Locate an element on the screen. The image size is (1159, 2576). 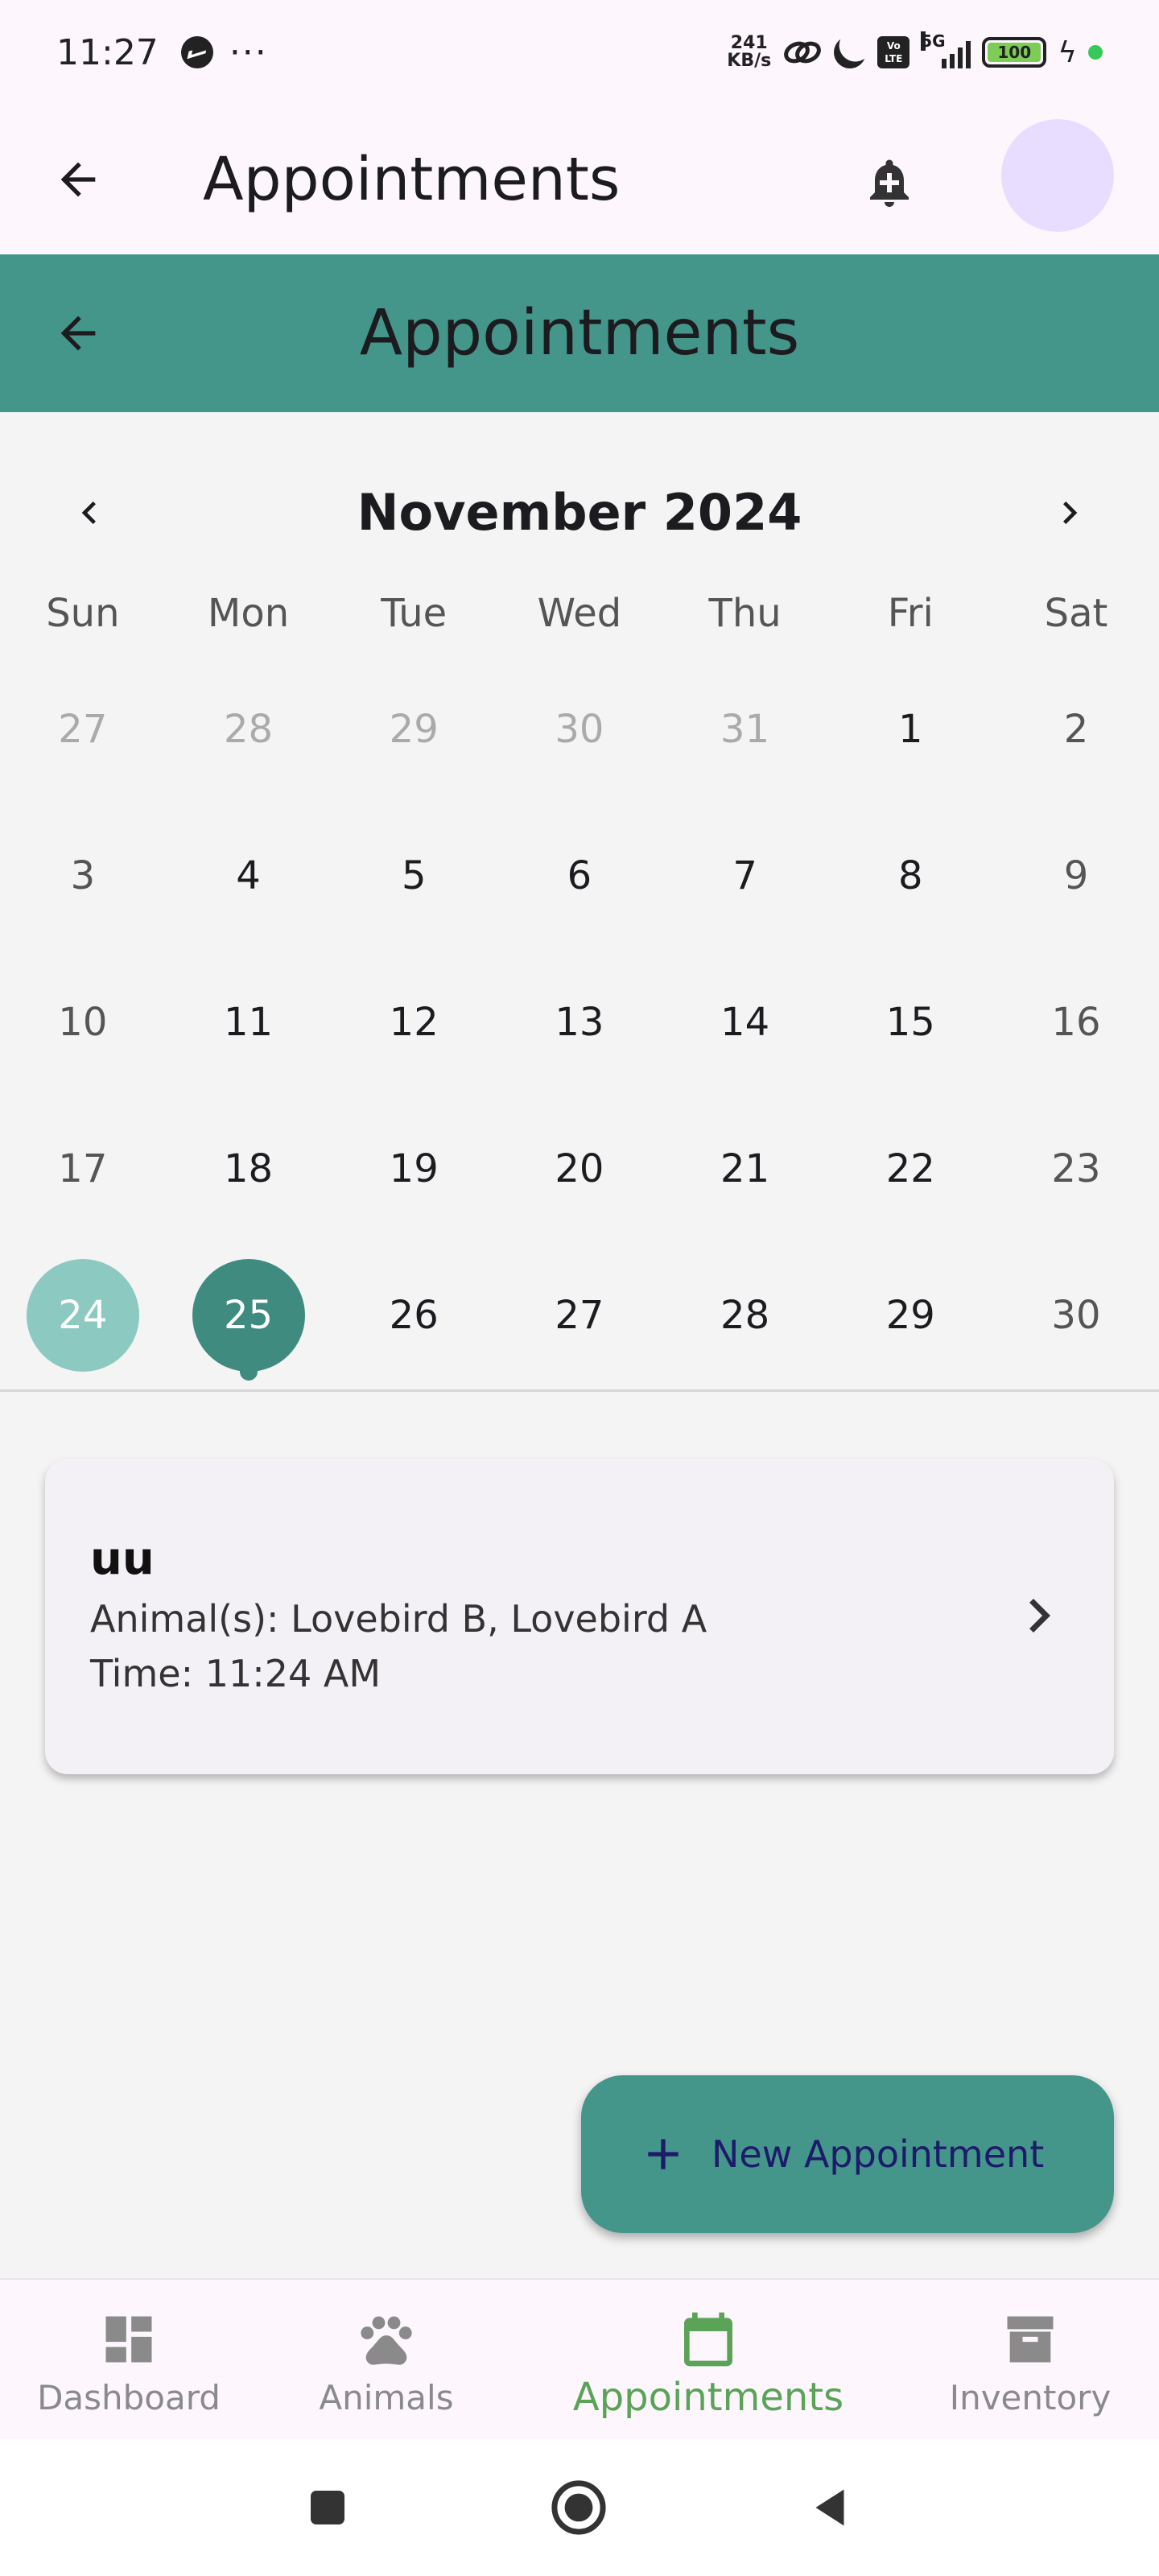
calendar-day: 12 is located at coordinates (414, 1022).